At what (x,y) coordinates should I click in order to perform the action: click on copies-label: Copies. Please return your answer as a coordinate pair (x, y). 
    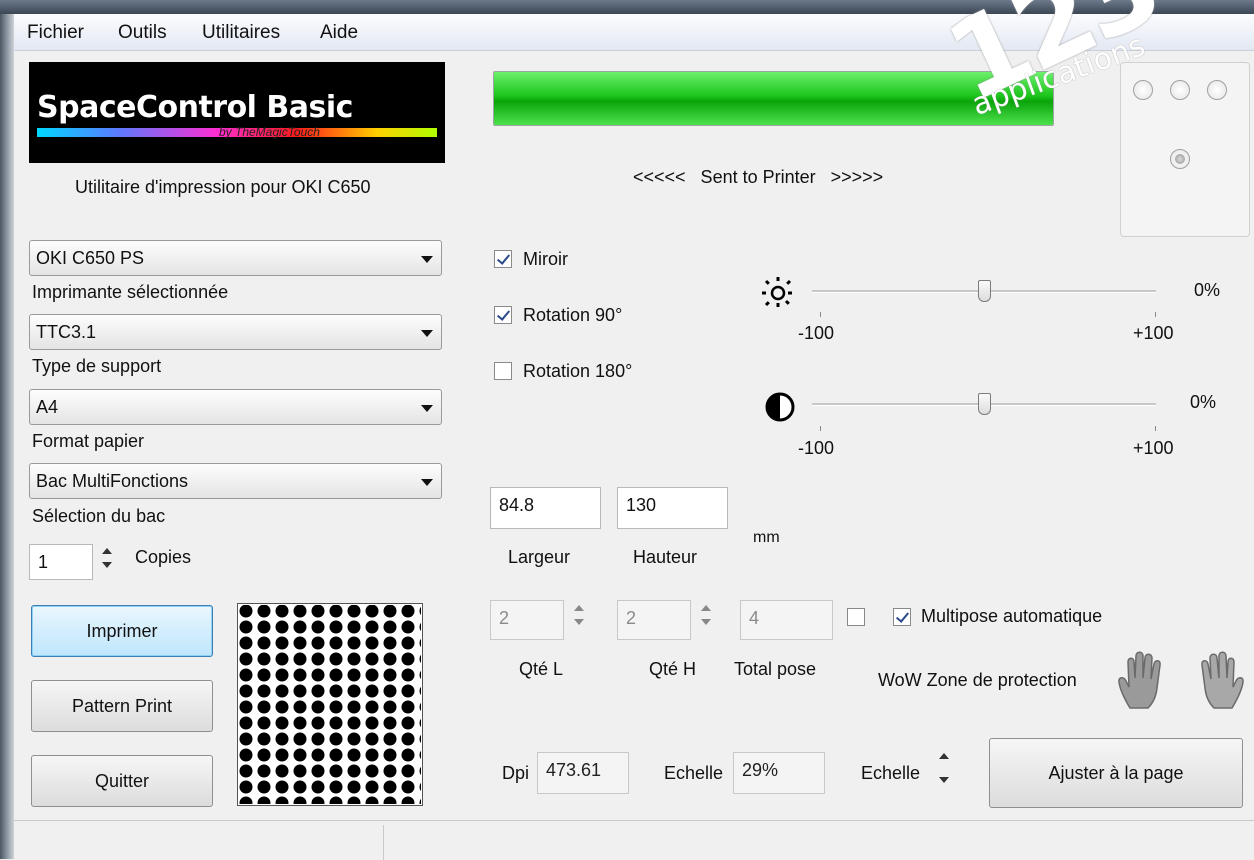
    Looking at the image, I should click on (163, 557).